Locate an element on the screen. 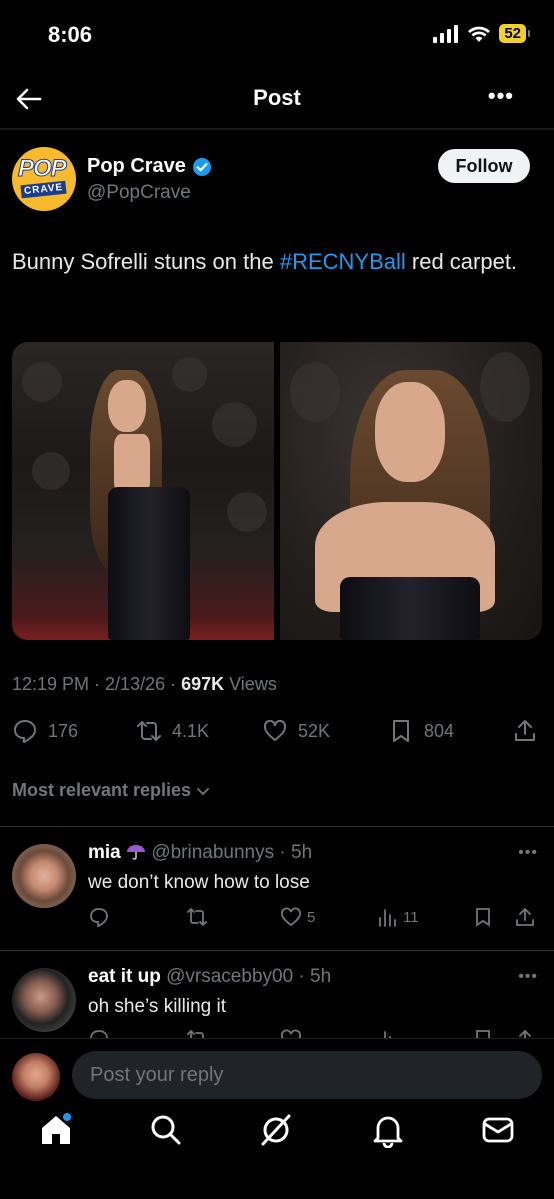 The height and width of the screenshot is (1199, 554). bottom-tab-bar is located at coordinates (277, 1142).